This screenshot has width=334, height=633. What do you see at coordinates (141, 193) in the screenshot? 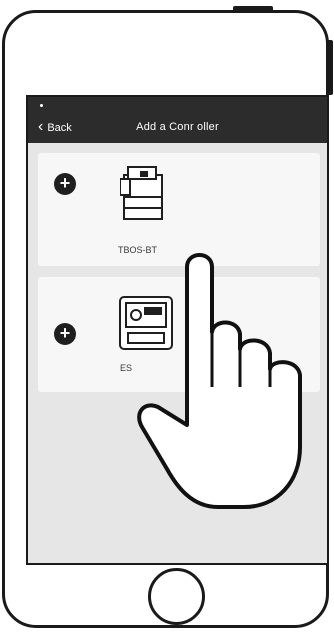
I see `tbos-bt-controller-icon` at bounding box center [141, 193].